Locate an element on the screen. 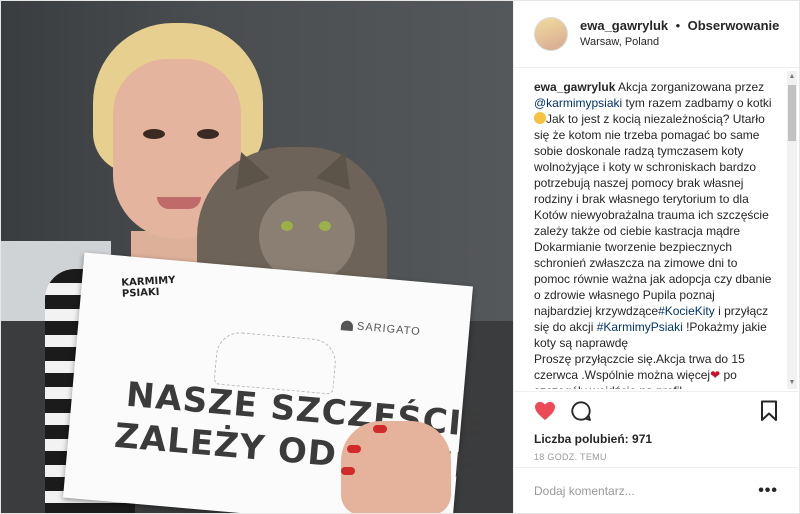  add-comment-bar: ••• is located at coordinates (656, 490).